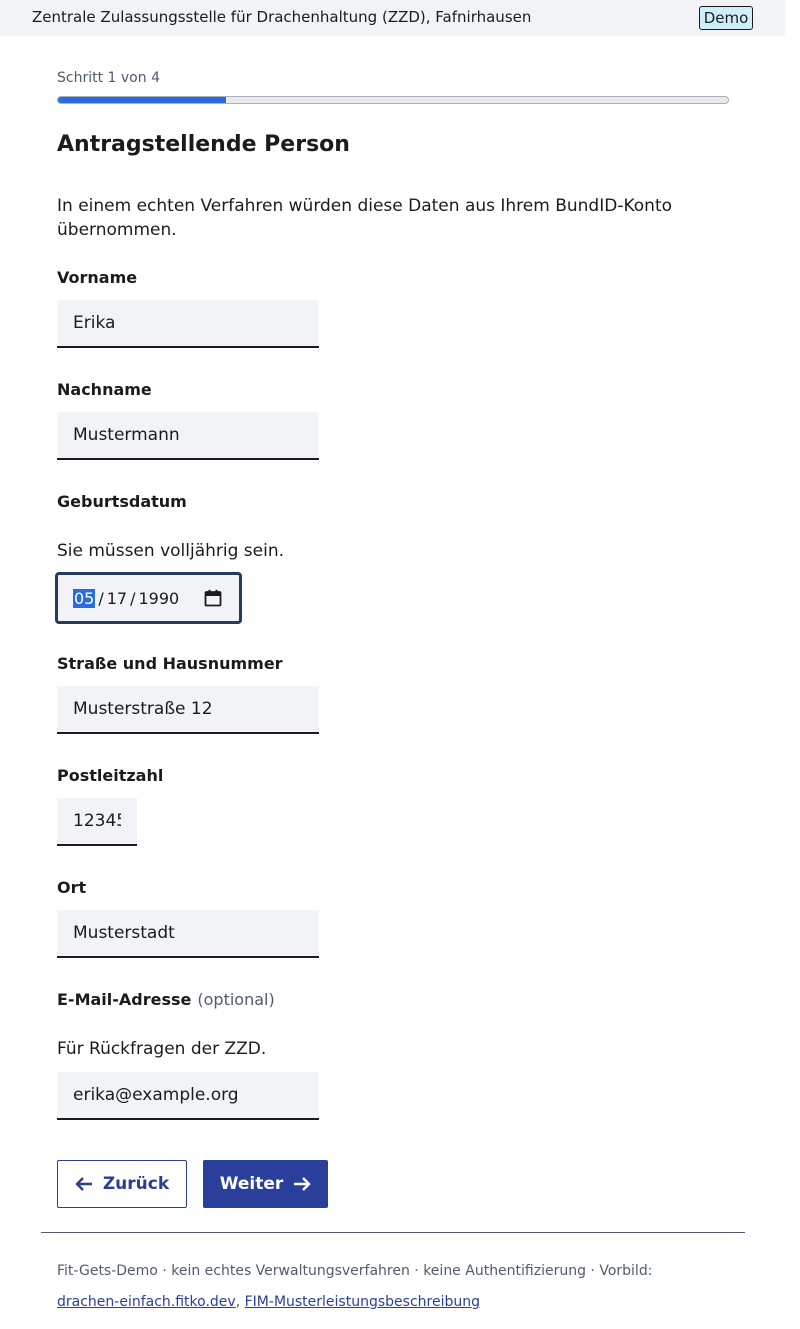 The height and width of the screenshot is (1329, 800). I want to click on arrow-left-icon, so click(83, 1184).